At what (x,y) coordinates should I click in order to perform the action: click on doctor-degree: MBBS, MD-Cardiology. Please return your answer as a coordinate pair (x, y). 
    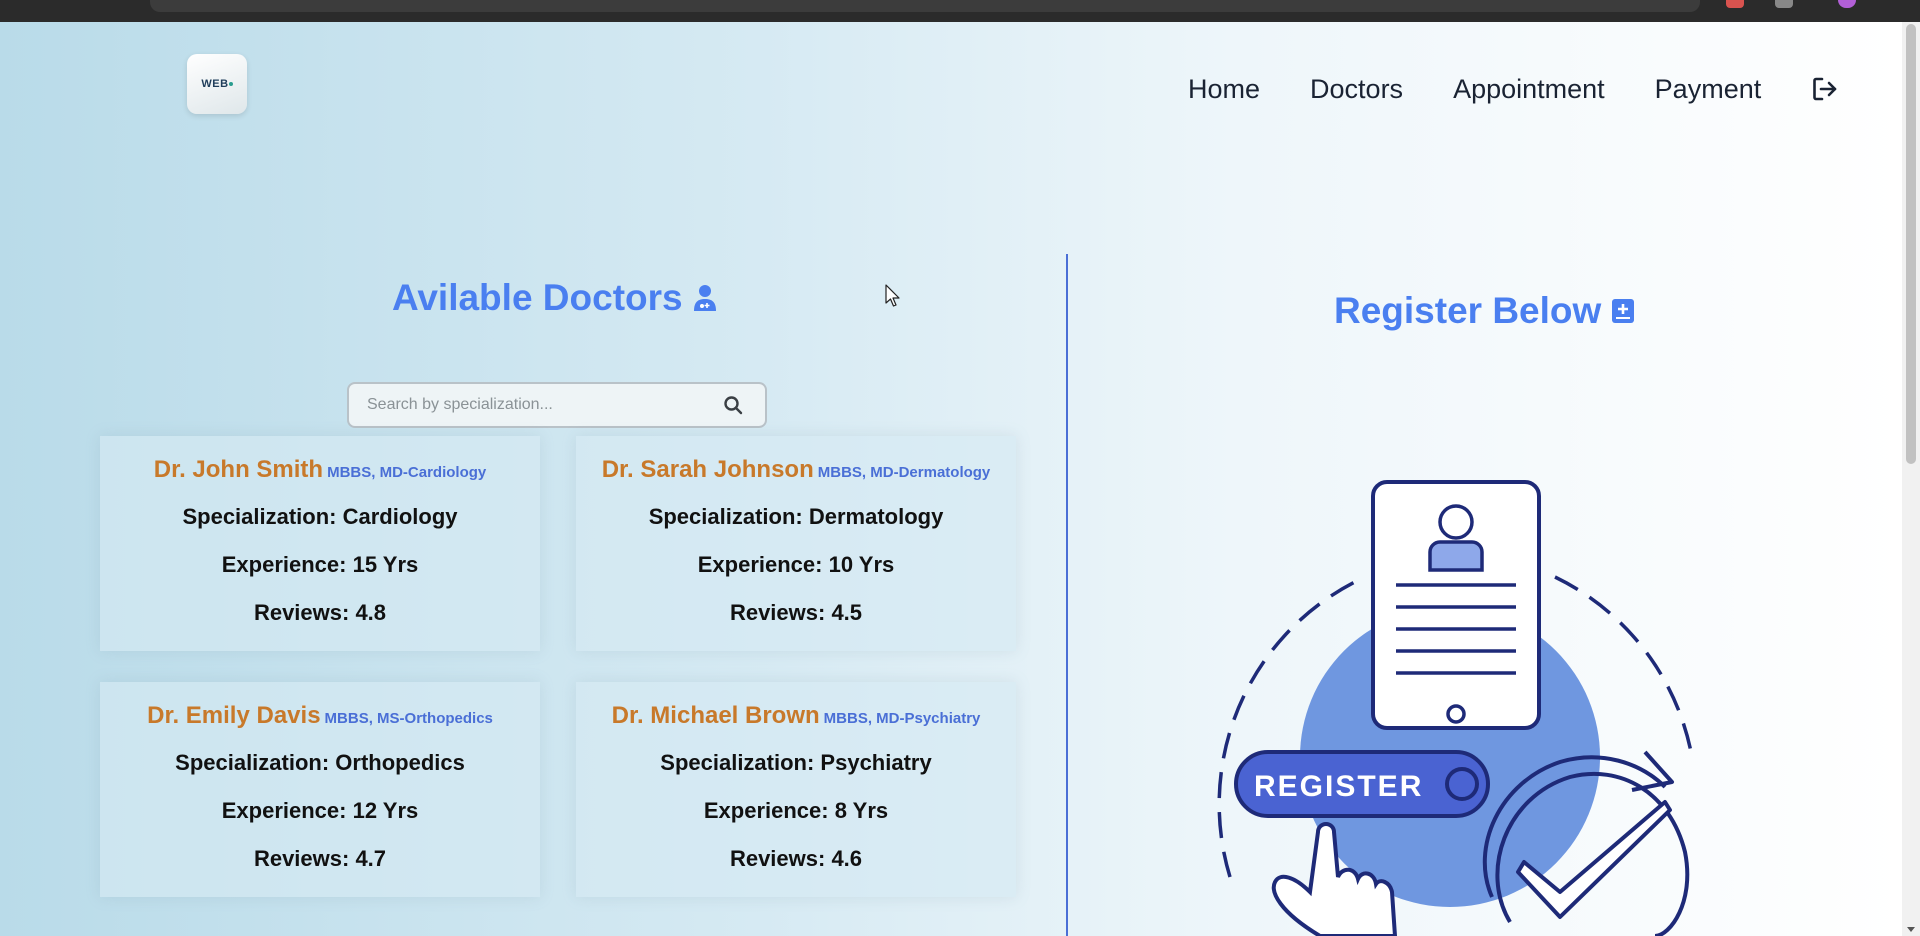
    Looking at the image, I should click on (407, 472).